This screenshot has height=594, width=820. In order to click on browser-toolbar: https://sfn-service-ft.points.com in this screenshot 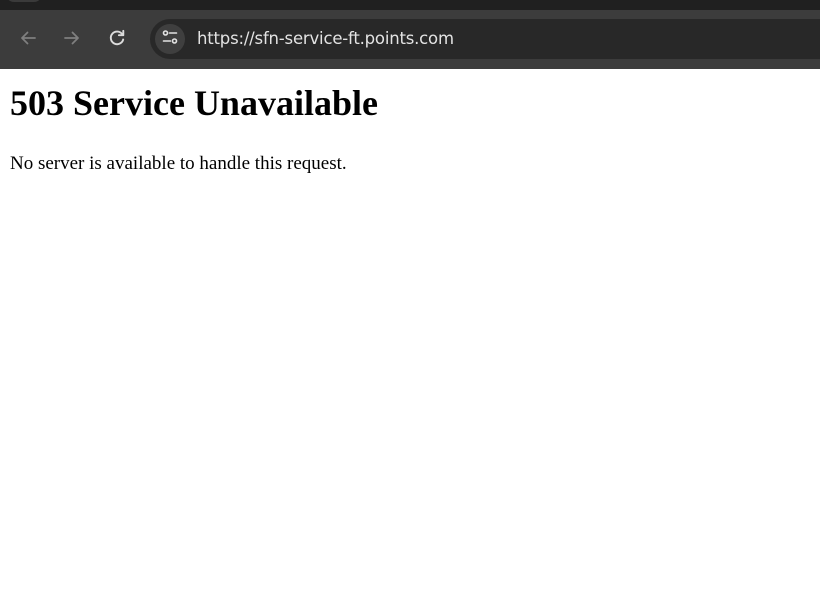, I will do `click(410, 39)`.